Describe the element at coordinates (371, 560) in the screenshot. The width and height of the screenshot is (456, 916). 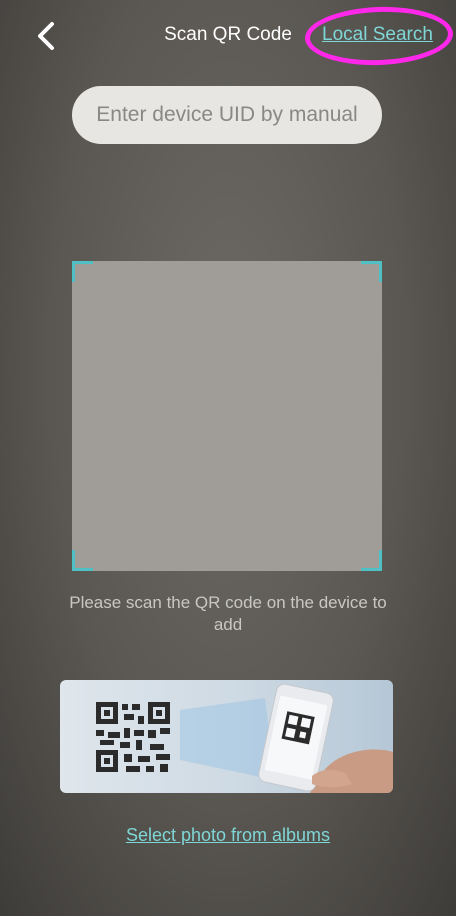
I see `viewfinder-corner-bottom-right` at that location.